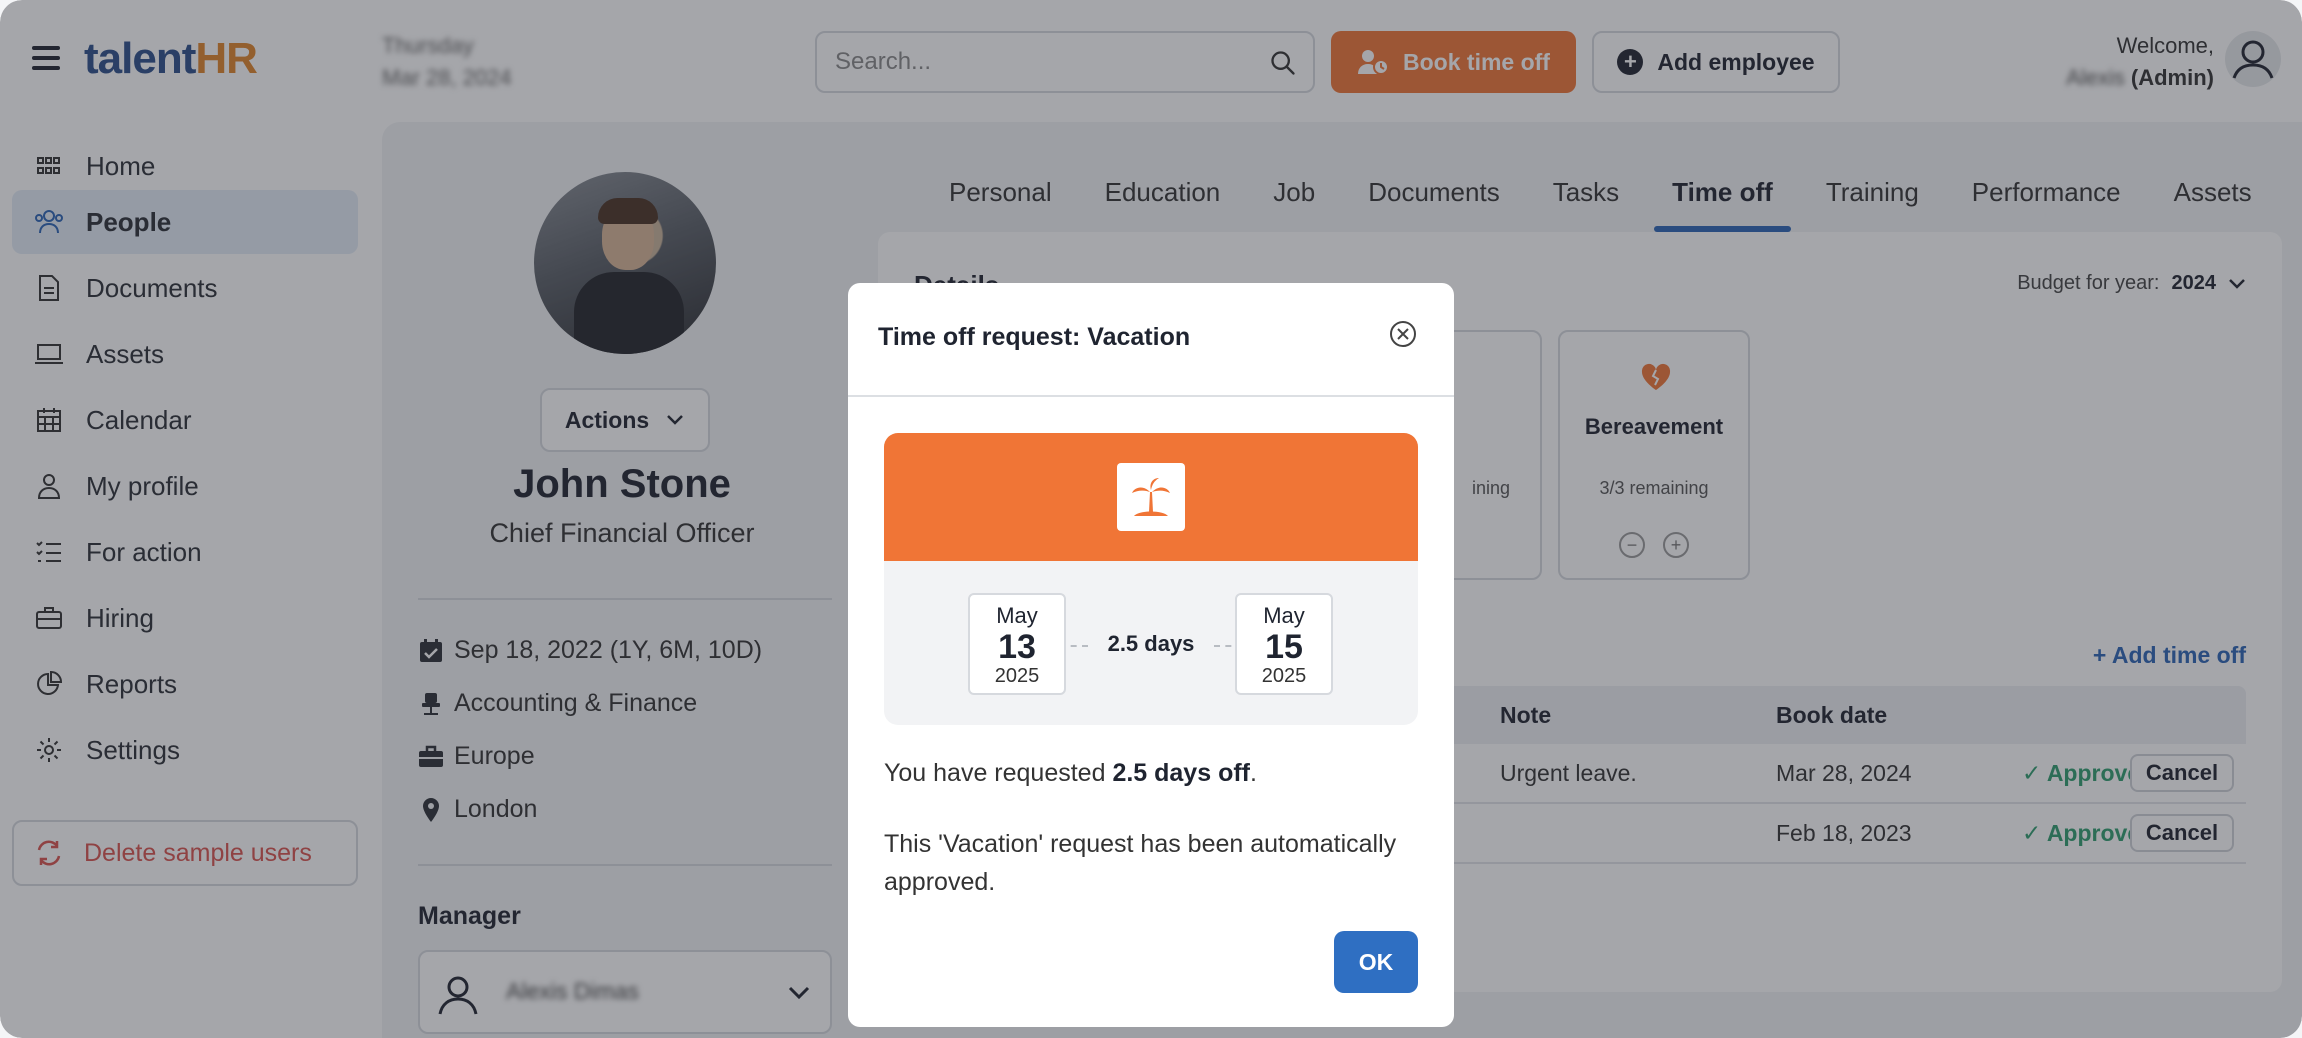 This screenshot has height=1038, width=2302. I want to click on dialog-divider, so click(1151, 396).